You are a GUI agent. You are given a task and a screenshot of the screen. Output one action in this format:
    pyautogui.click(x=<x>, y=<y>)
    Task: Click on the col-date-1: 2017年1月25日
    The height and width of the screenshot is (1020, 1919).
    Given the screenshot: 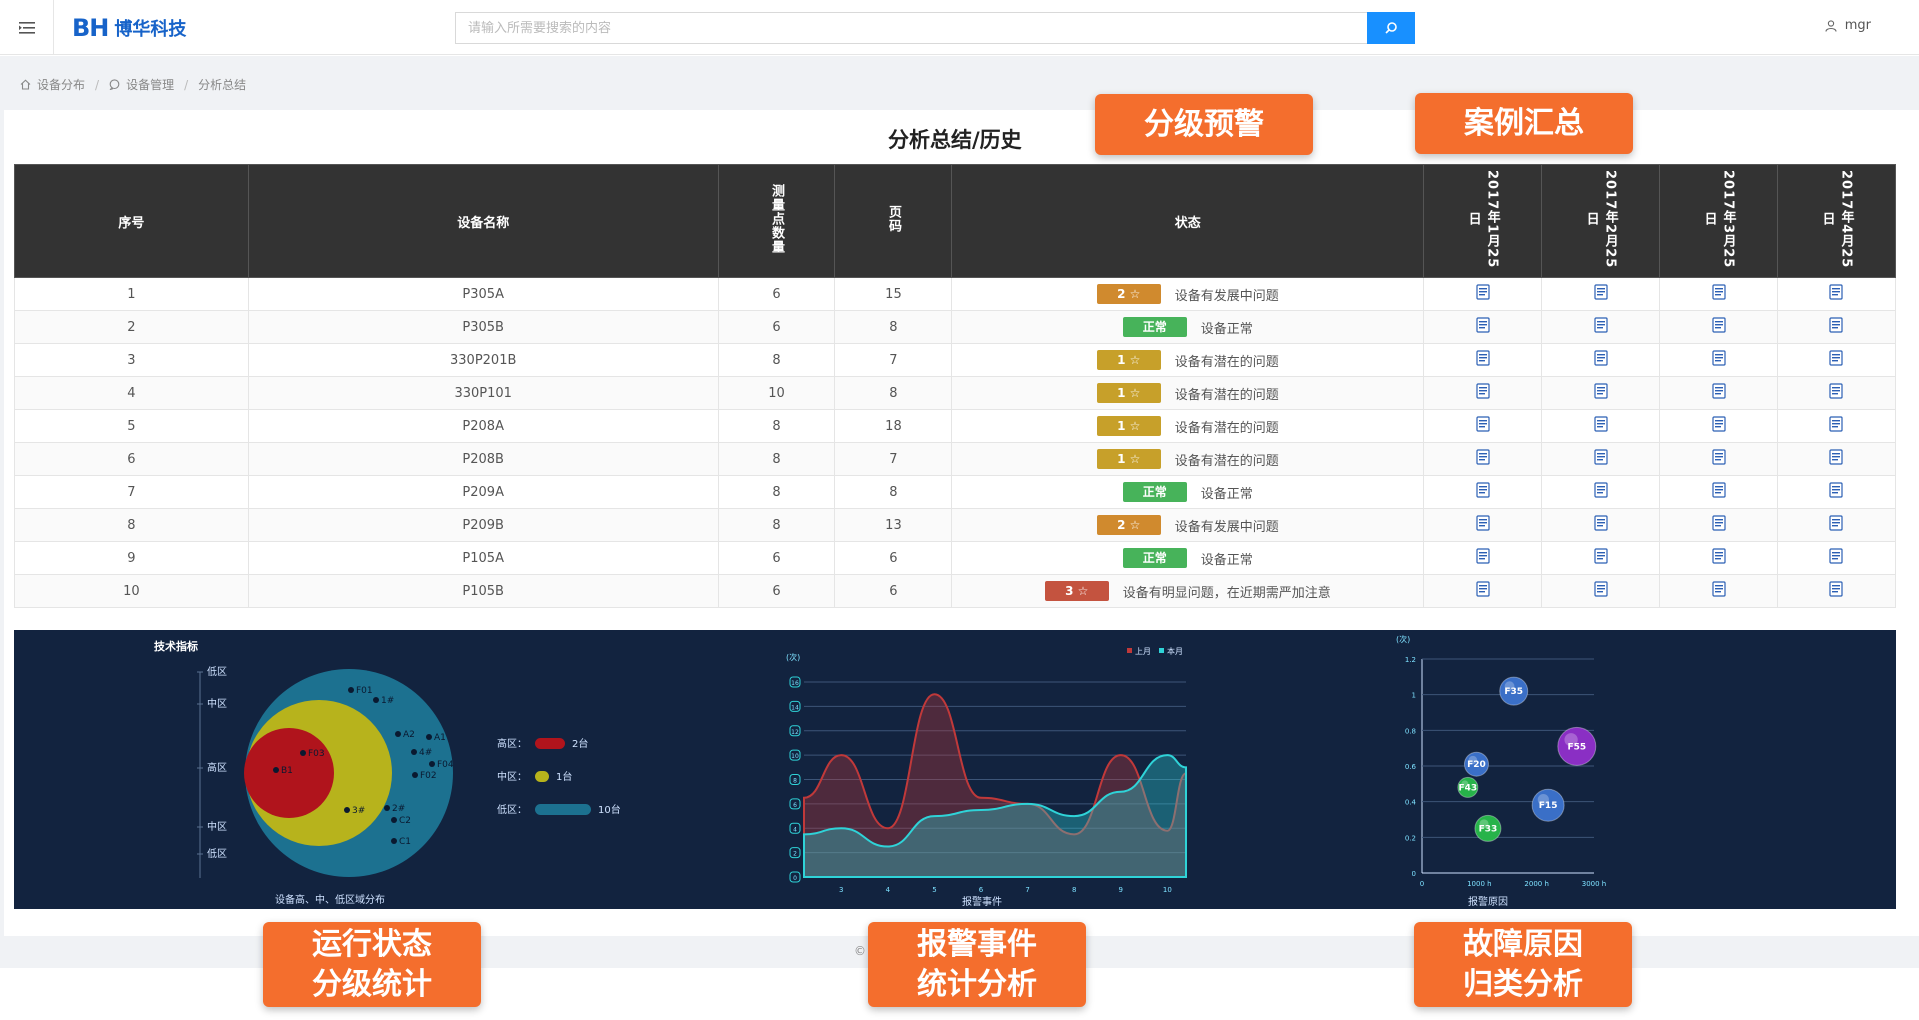 What is the action you would take?
    pyautogui.click(x=1483, y=221)
    